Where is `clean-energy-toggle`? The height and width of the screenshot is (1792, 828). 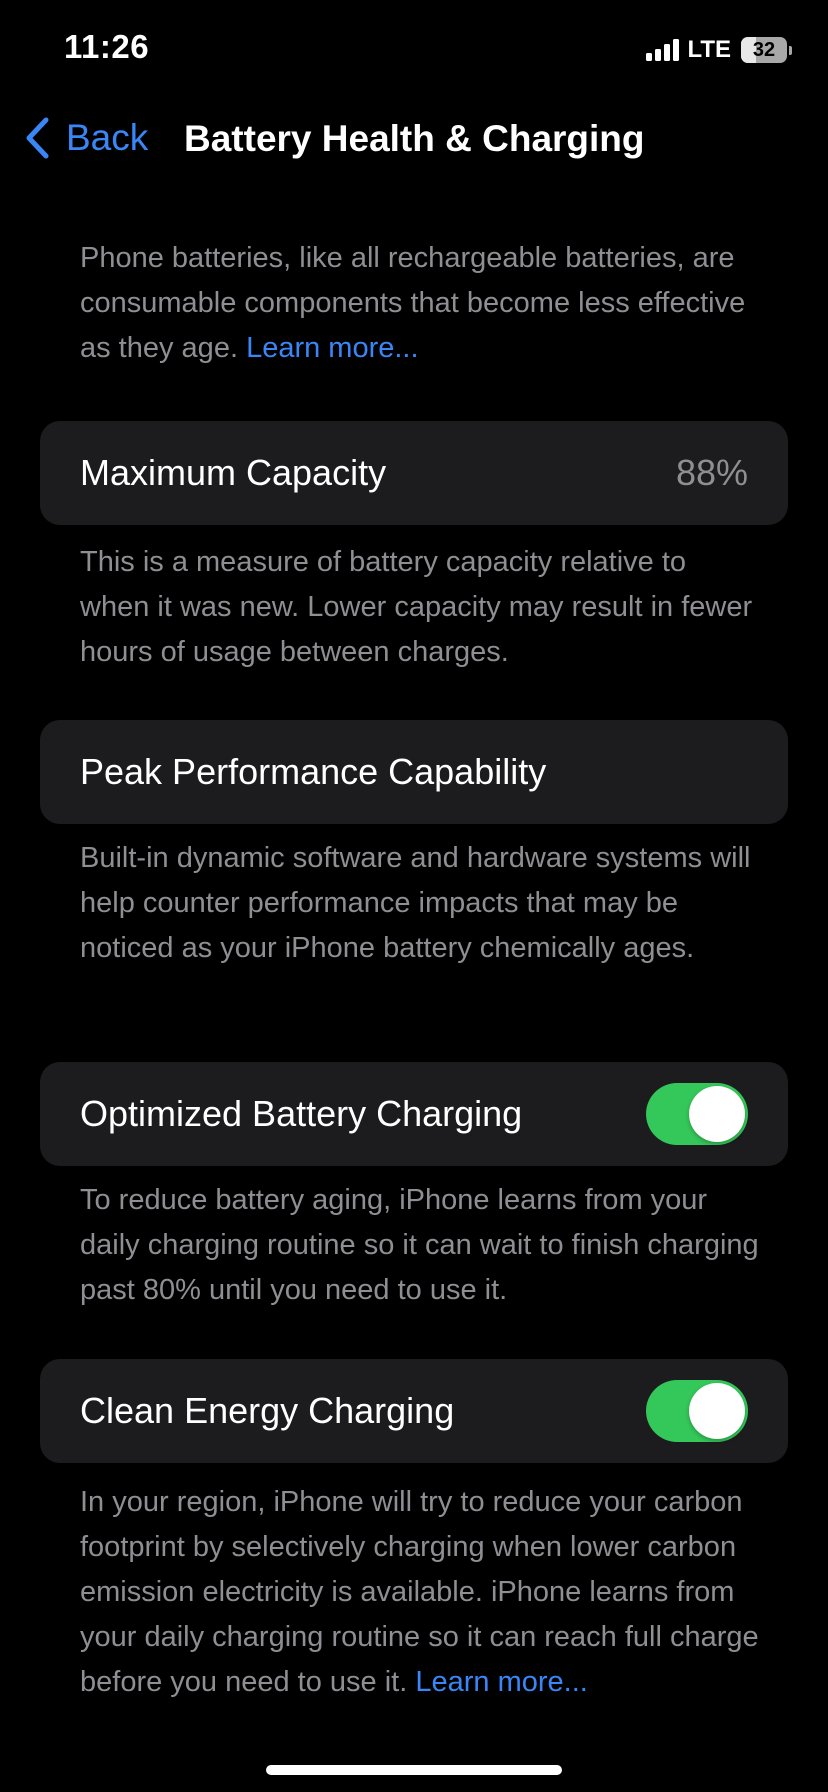 clean-energy-toggle is located at coordinates (697, 1411).